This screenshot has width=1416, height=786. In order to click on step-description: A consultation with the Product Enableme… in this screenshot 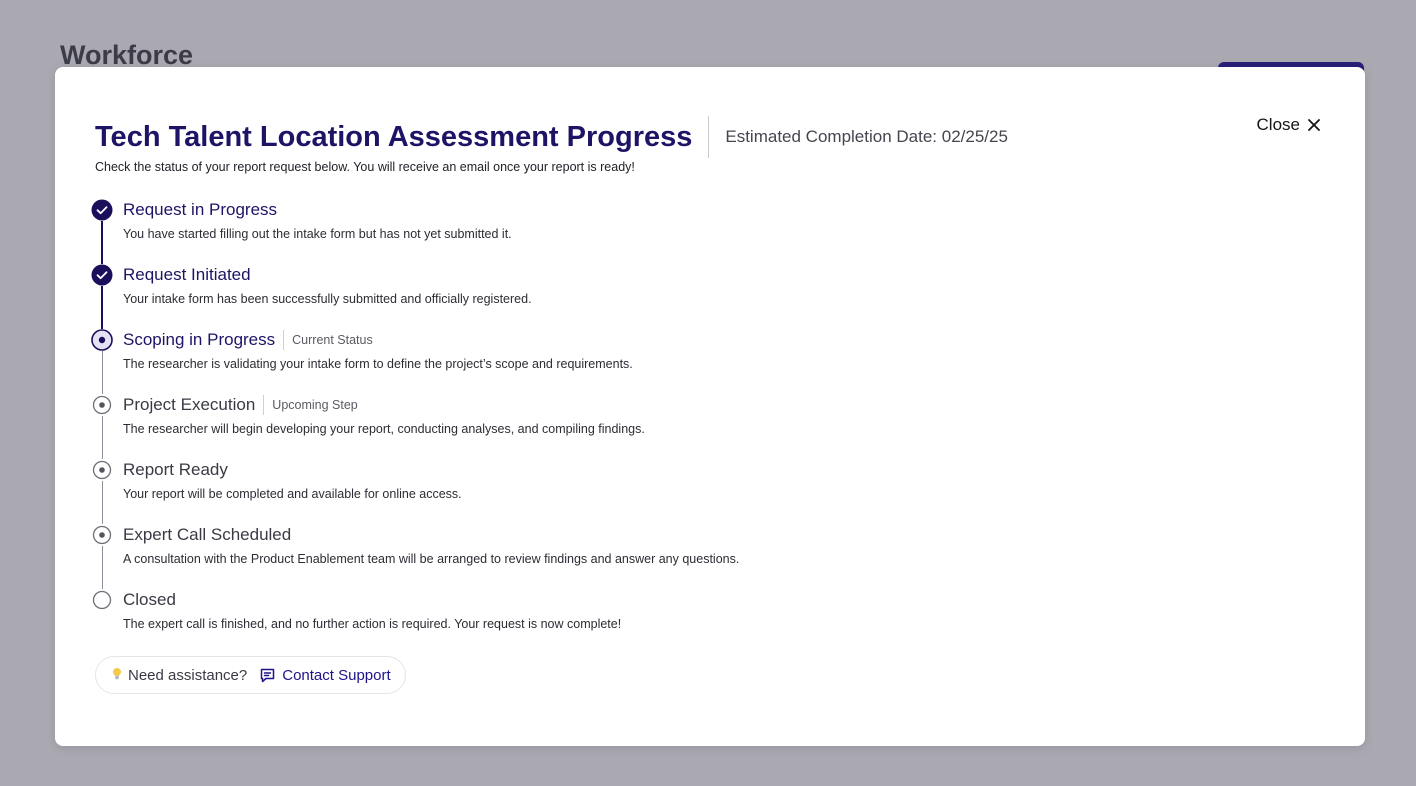, I will do `click(431, 559)`.